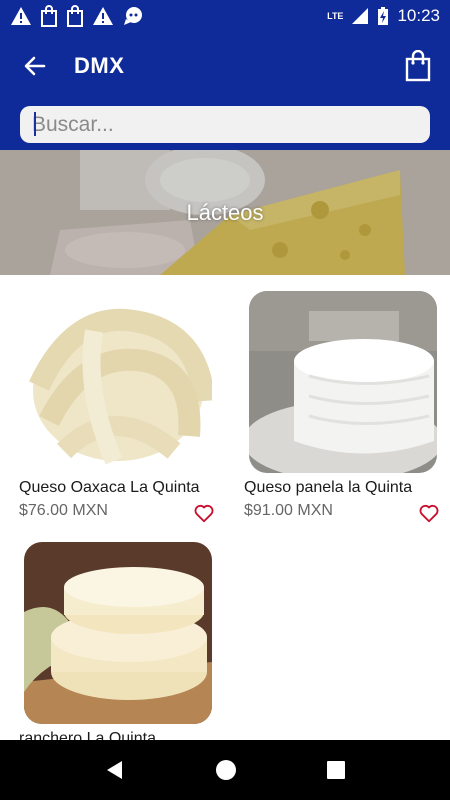 This screenshot has height=800, width=450. I want to click on back-button, so click(35, 66).